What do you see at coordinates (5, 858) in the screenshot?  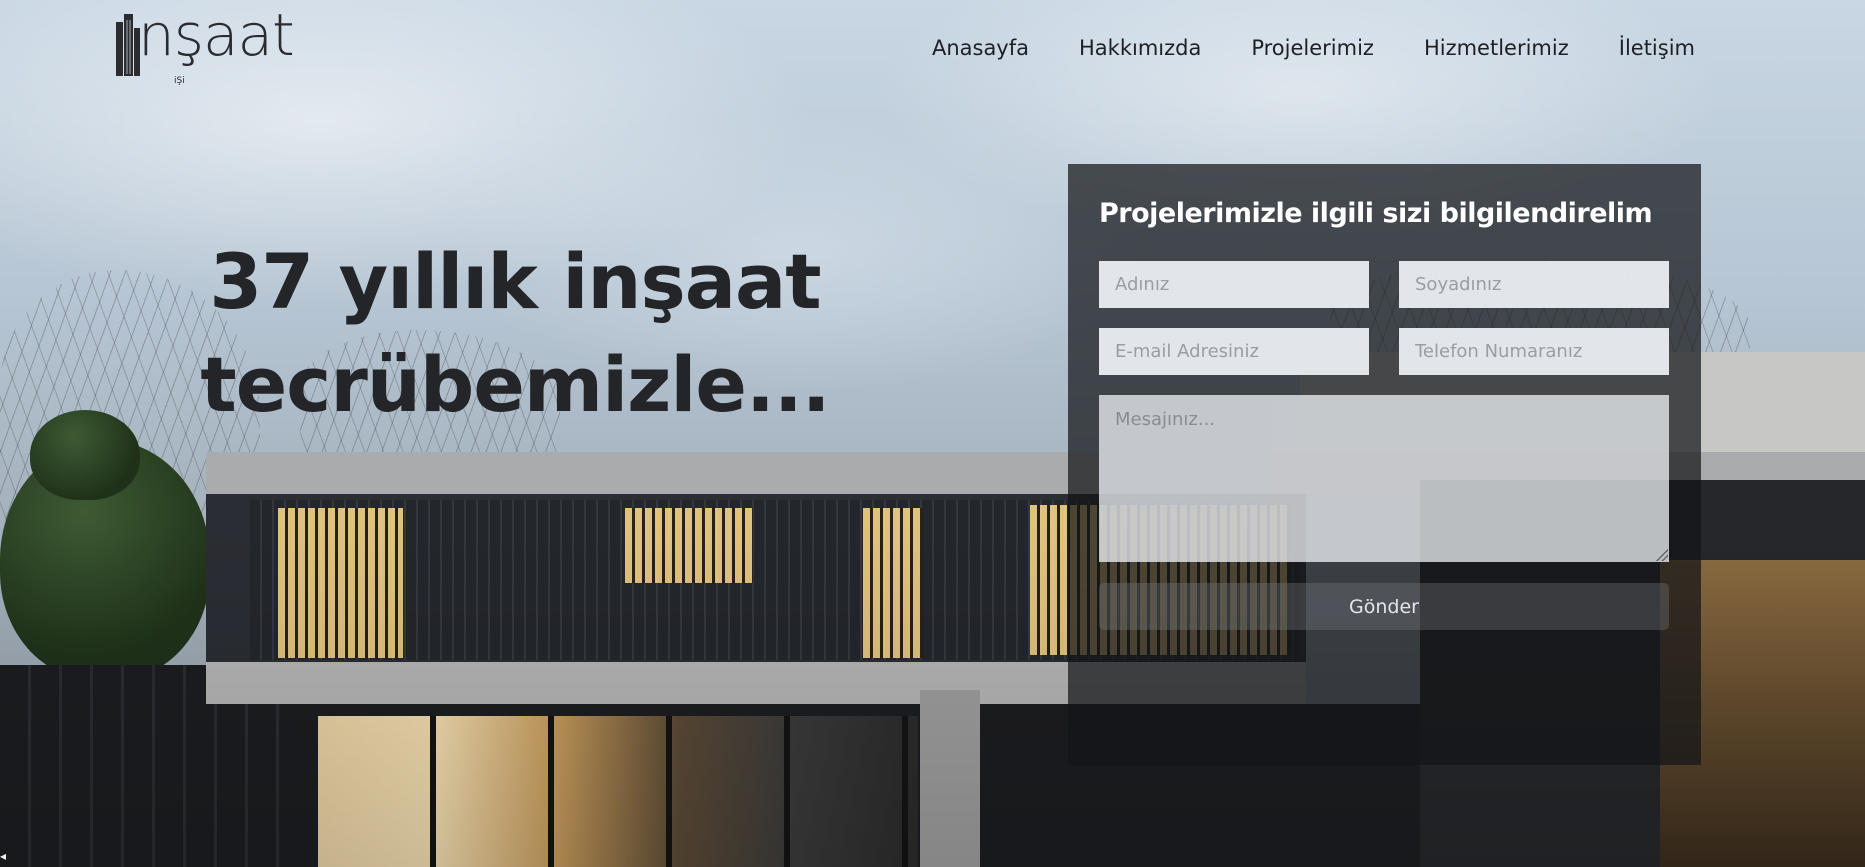 I see `scroll-arrow-icon: ◂` at bounding box center [5, 858].